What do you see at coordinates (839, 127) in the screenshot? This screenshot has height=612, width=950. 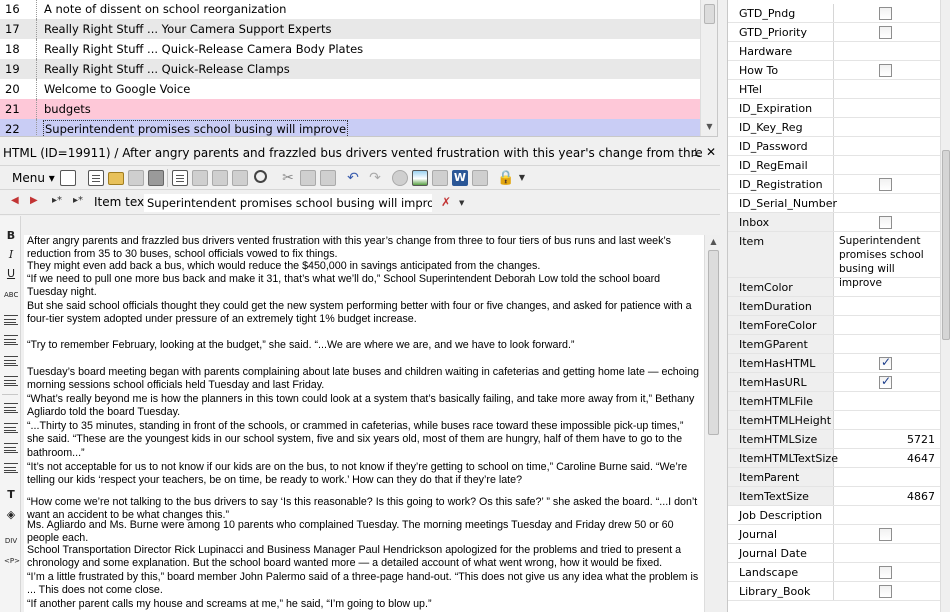 I see `attribute-row: ID_Key_Reg` at bounding box center [839, 127].